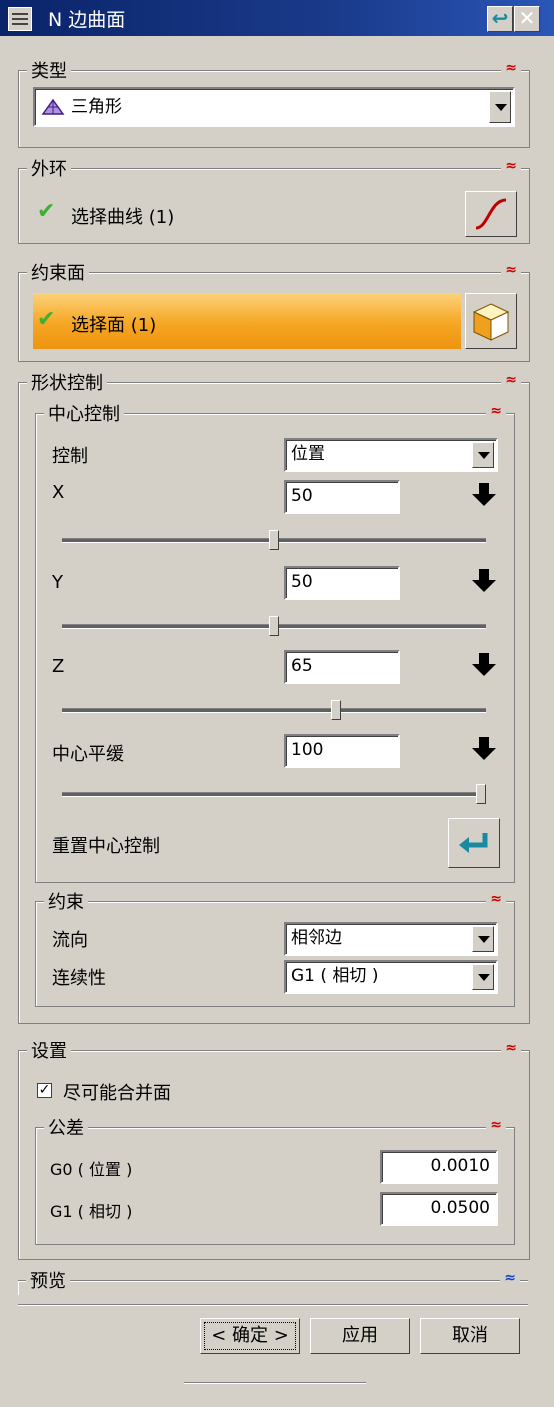 Image resolution: width=554 pixels, height=1407 pixels. I want to click on x-slider-thumb, so click(274, 540).